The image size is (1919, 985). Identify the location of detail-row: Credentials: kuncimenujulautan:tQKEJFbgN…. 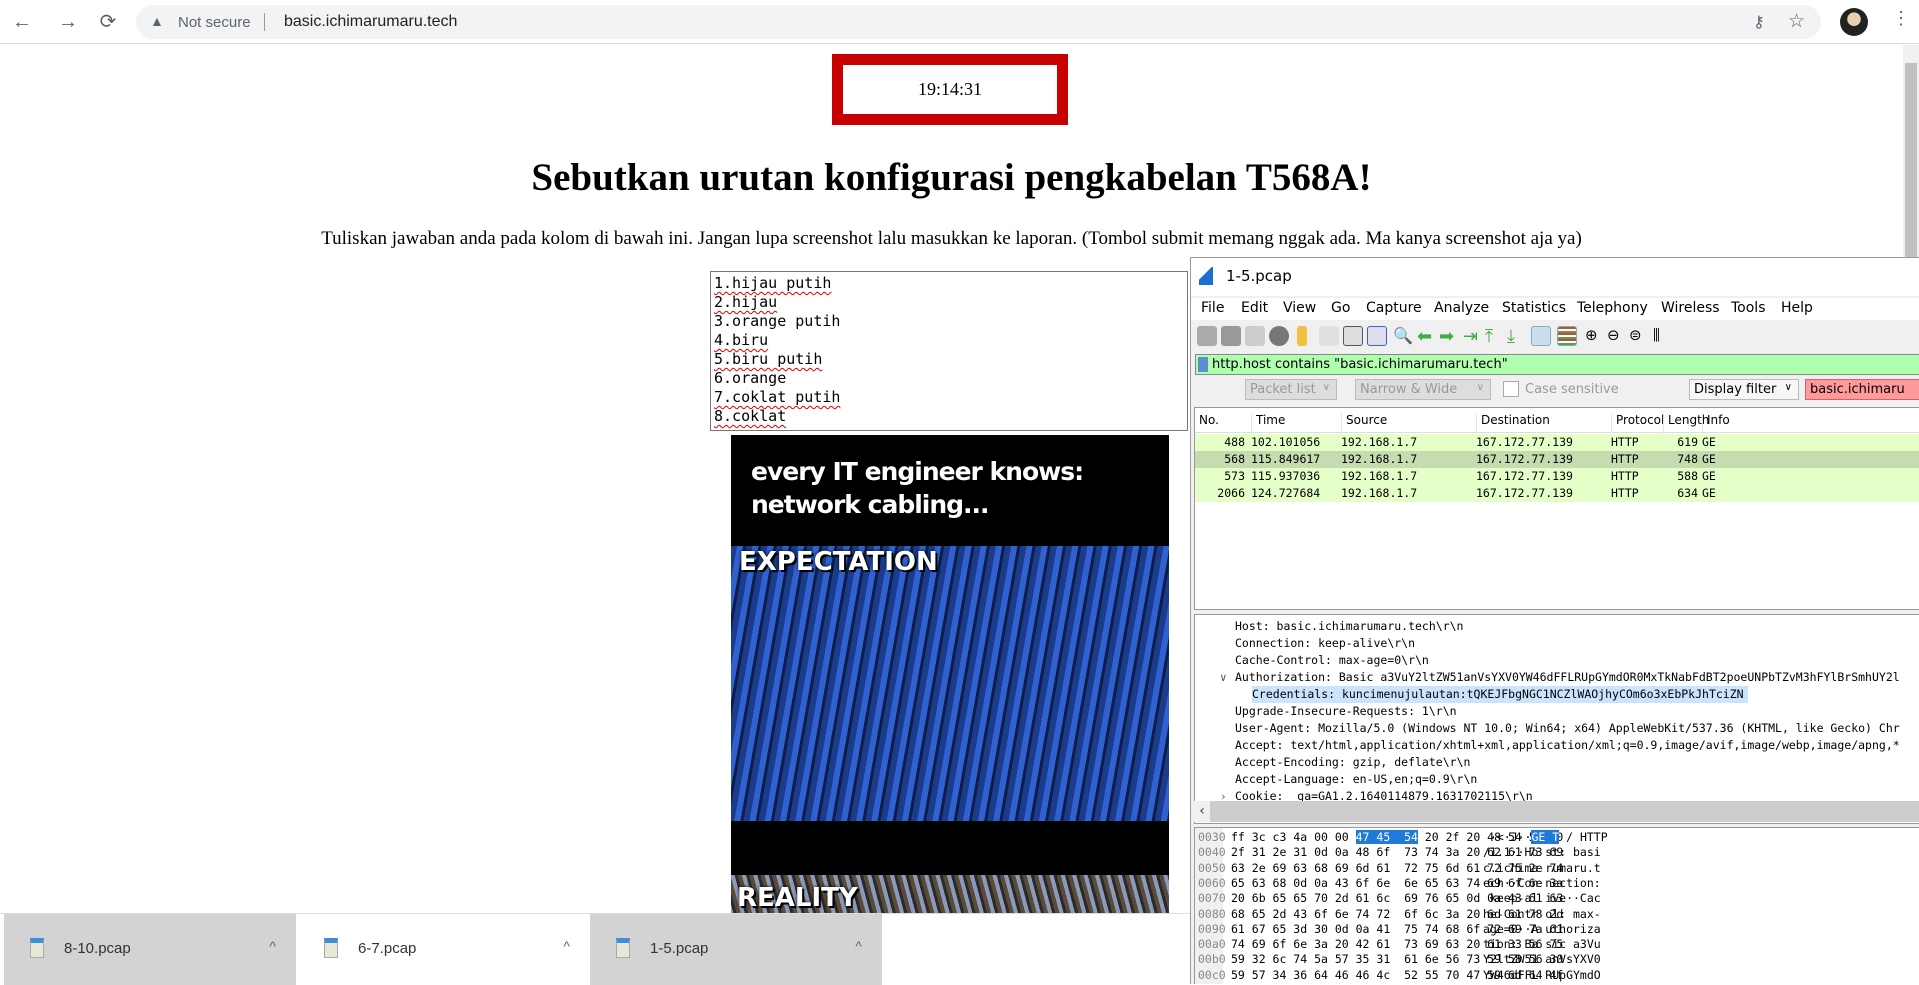
(1557, 694).